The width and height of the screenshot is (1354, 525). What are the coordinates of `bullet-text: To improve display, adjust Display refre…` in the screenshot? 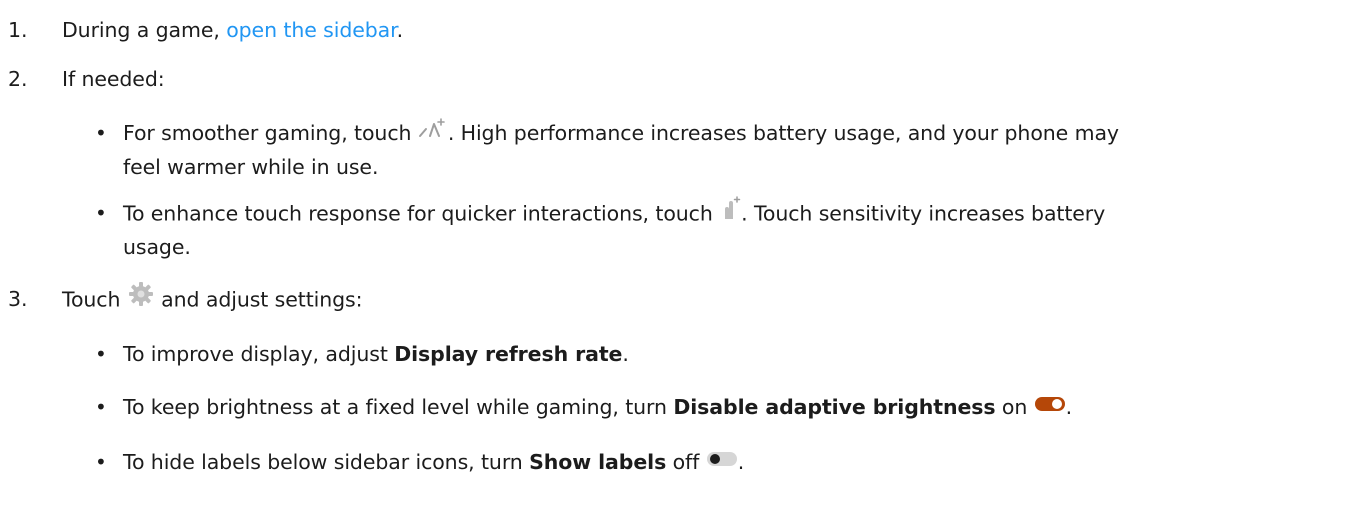 It's located at (376, 354).